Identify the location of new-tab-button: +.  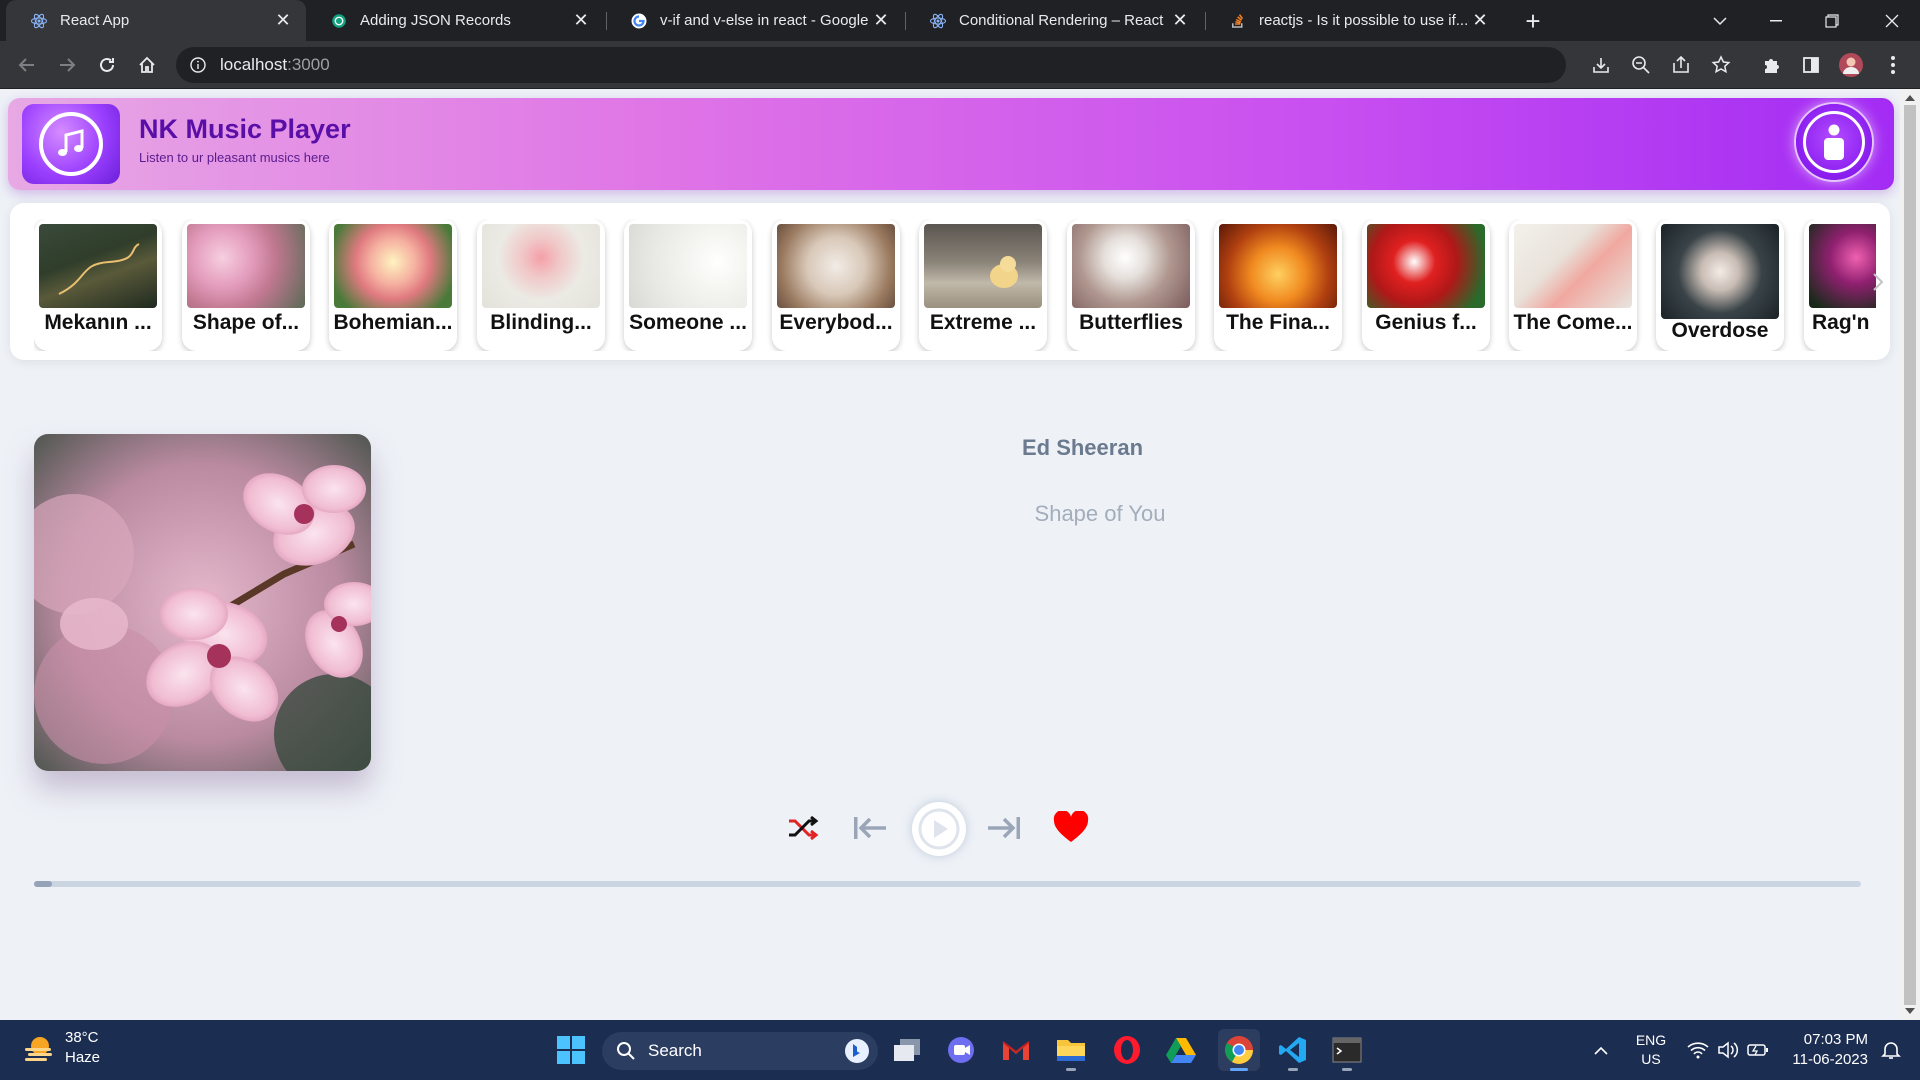
(1533, 21).